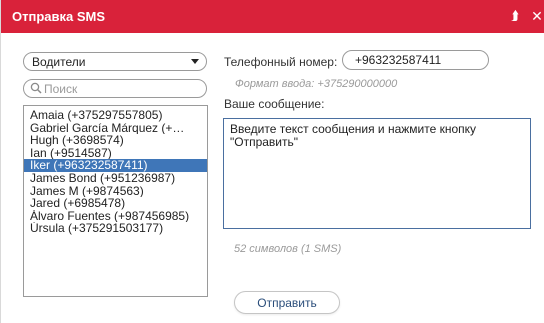  I want to click on contact-list-item: Iker (+963232587411), so click(115, 165).